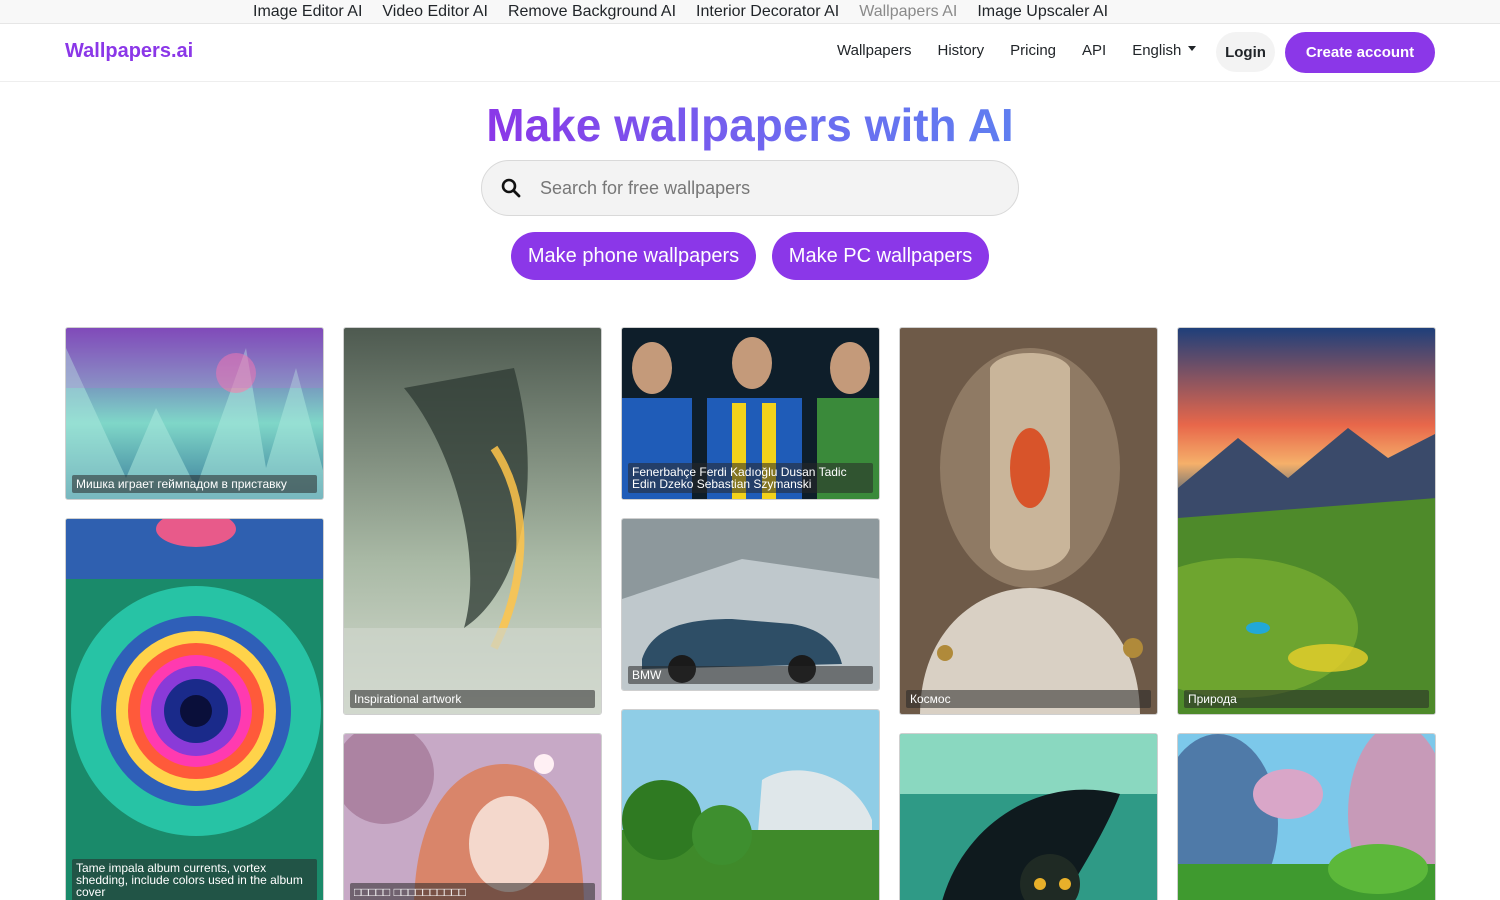 The width and height of the screenshot is (1500, 900). Describe the element at coordinates (767, 12) in the screenshot. I see `link-interior-decorator-ai: Interior Decorator AI` at that location.